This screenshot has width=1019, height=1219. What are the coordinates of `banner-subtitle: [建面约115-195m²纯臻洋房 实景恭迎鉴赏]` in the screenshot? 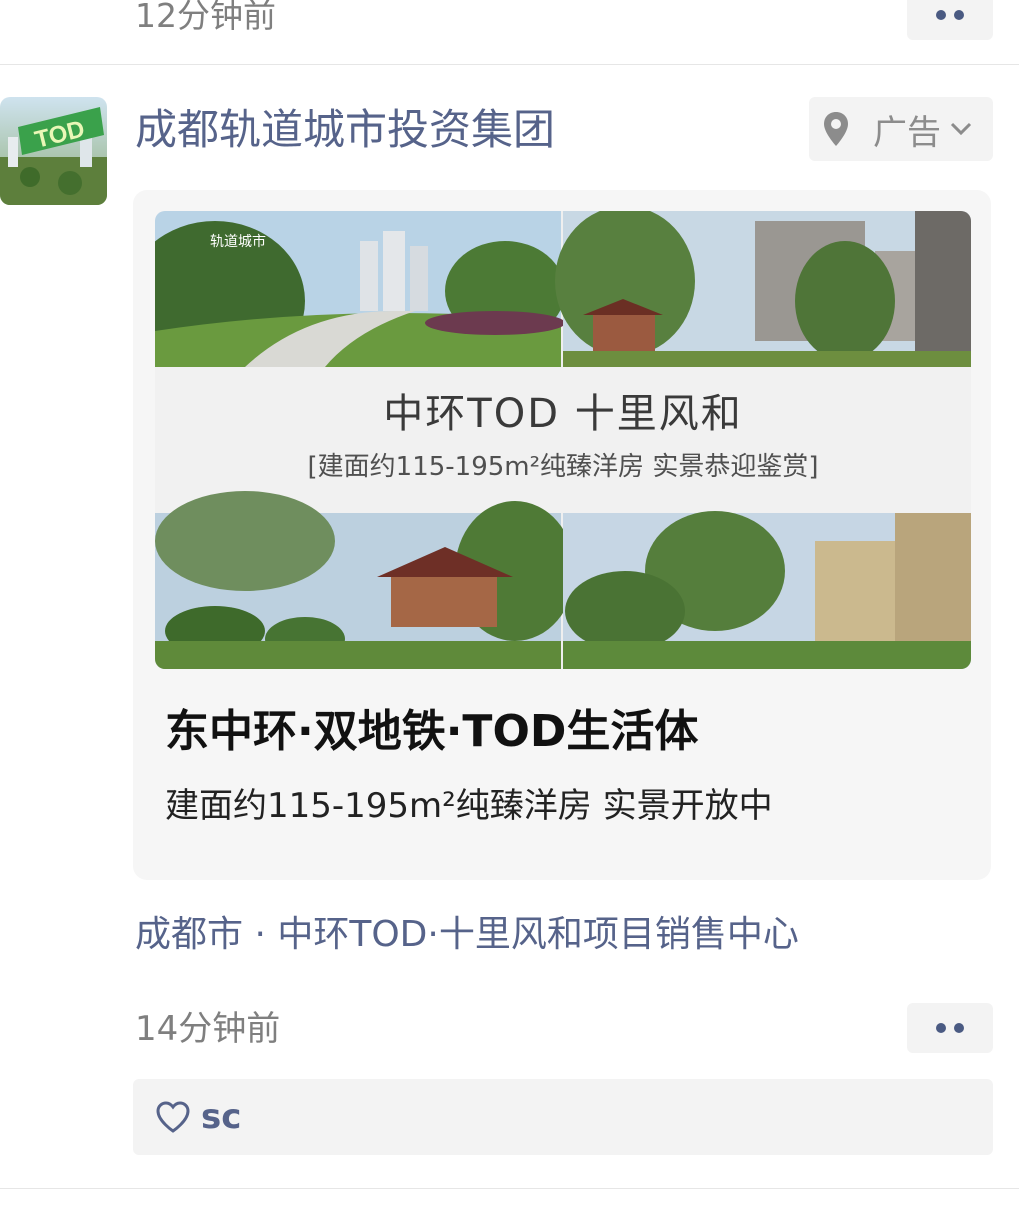 It's located at (563, 467).